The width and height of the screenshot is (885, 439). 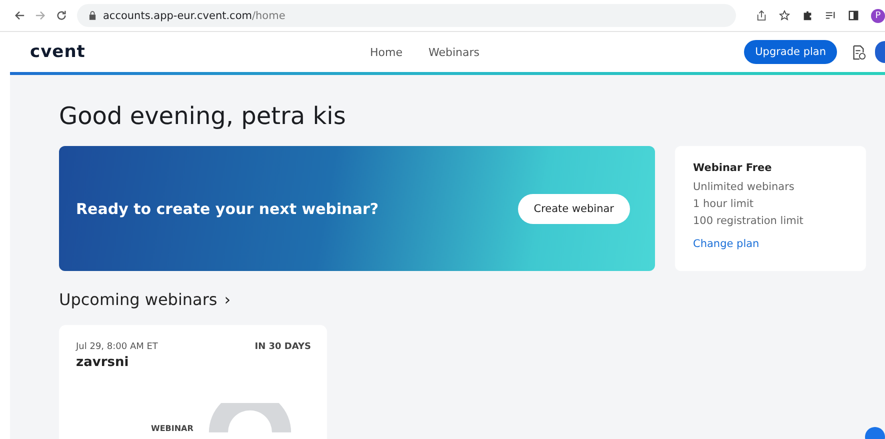 What do you see at coordinates (858, 52) in the screenshot?
I see `document-clock-icon` at bounding box center [858, 52].